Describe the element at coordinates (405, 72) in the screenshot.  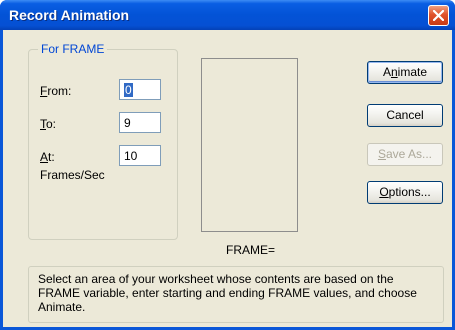
I see `animate-button: Animate` at that location.